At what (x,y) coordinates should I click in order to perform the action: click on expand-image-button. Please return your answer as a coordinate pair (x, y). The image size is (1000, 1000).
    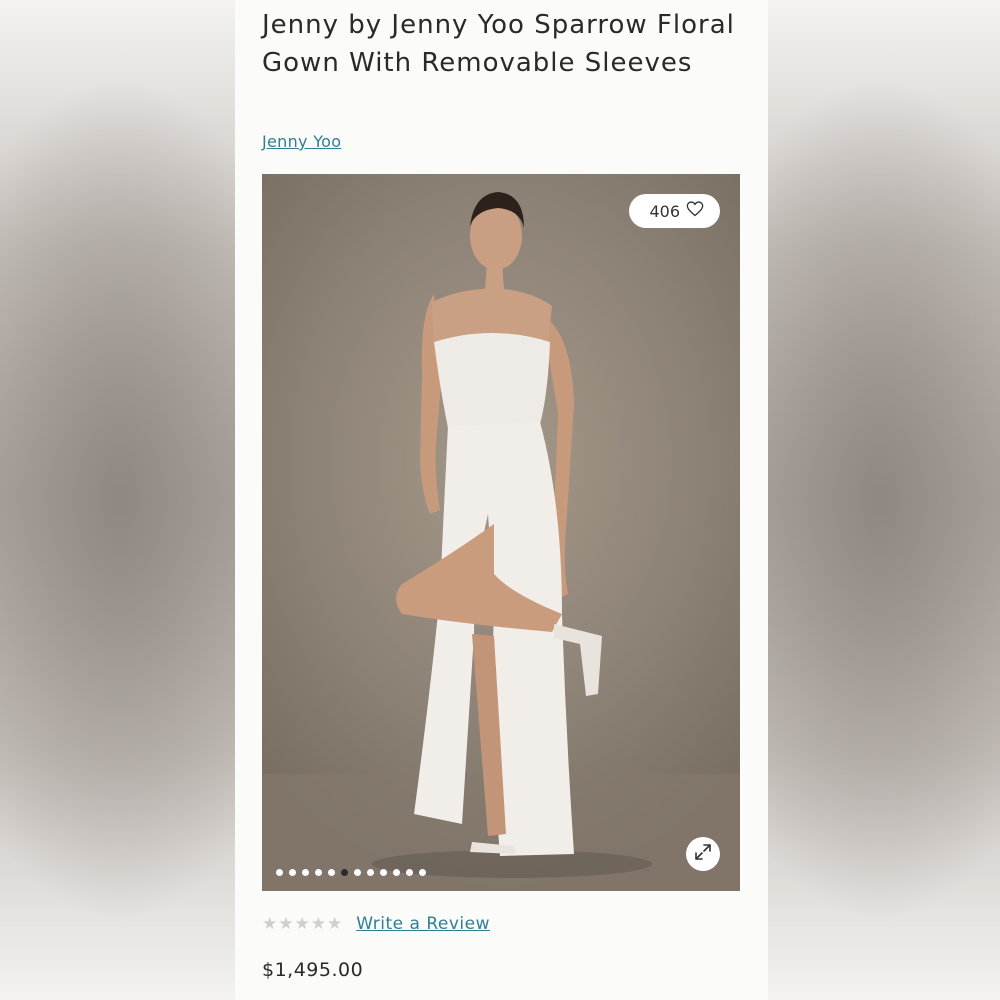
    Looking at the image, I should click on (703, 854).